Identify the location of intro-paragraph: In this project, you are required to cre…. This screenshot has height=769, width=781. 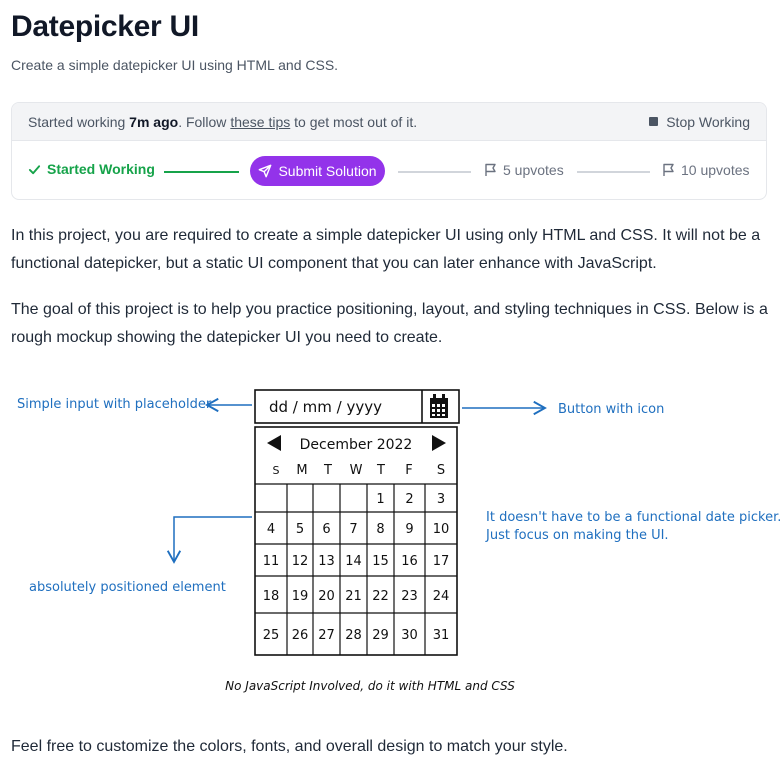
(386, 249).